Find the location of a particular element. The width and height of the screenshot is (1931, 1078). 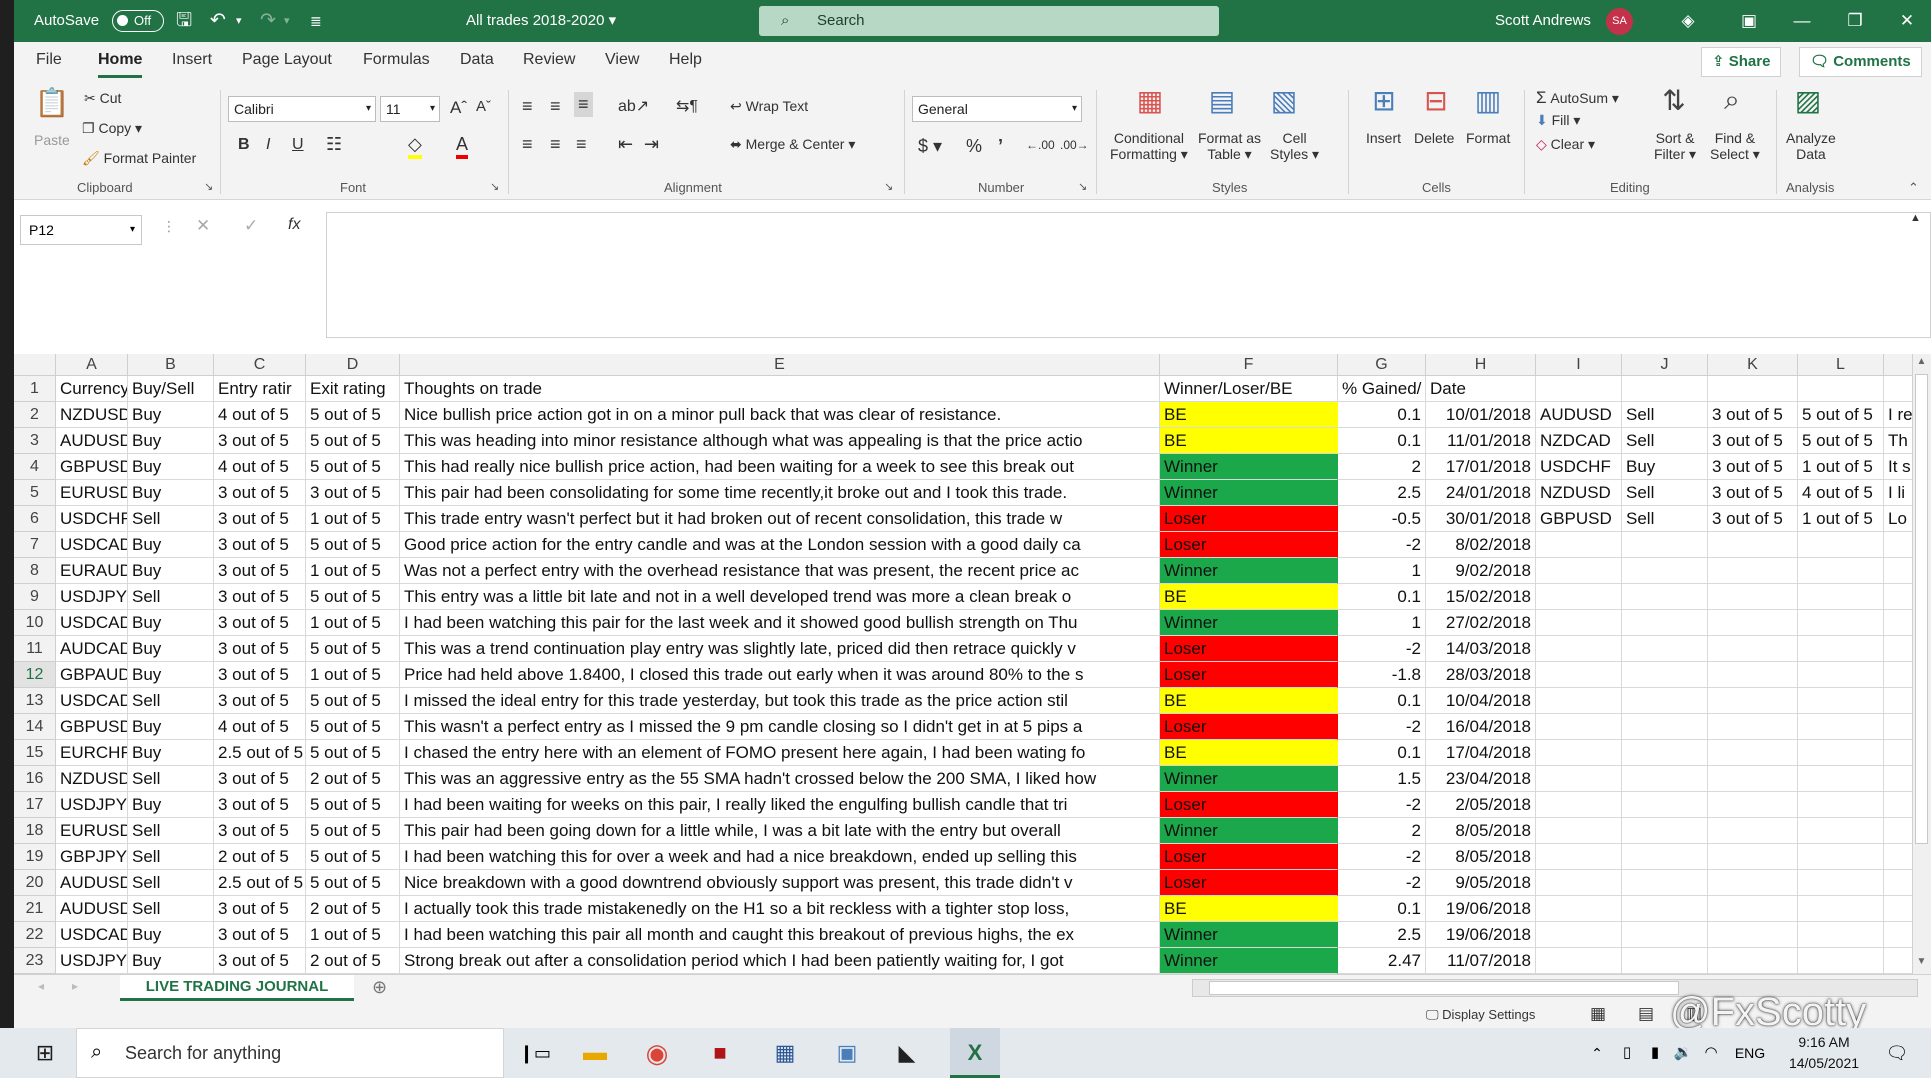

table-cell: USDJPY is located at coordinates (92, 597).